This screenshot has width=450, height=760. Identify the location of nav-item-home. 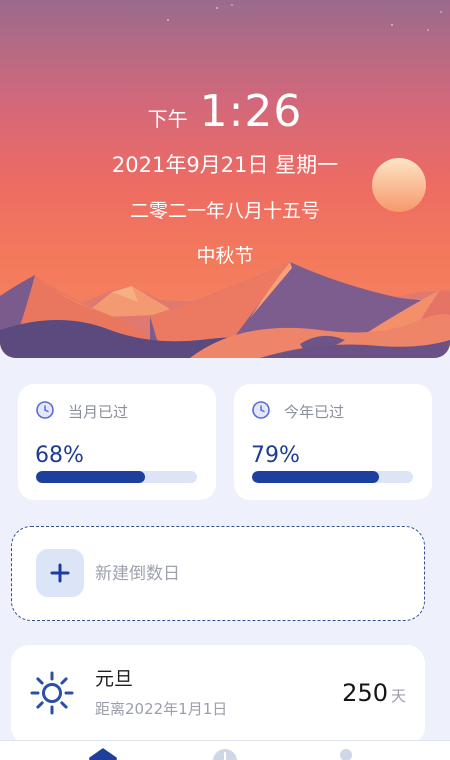
(103, 754).